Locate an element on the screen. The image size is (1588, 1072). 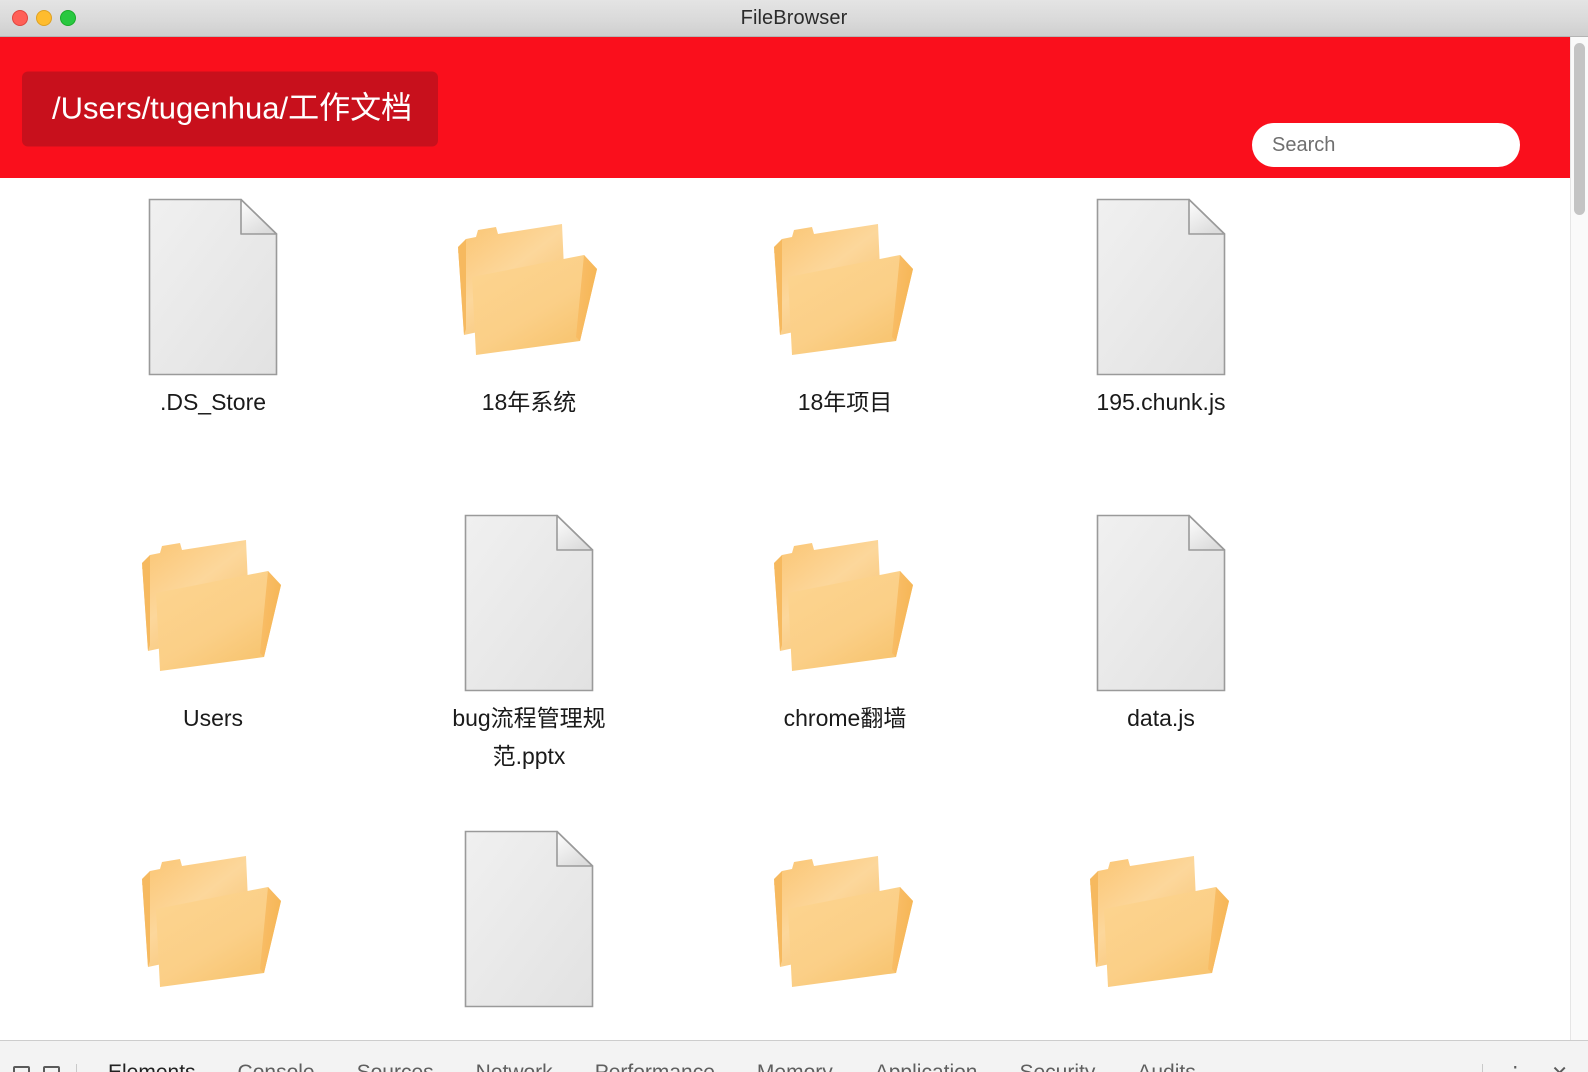
devtools-more-icon: ⋮ is located at coordinates (1516, 1066).